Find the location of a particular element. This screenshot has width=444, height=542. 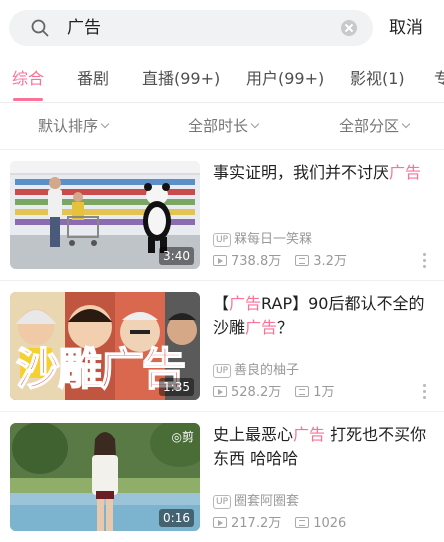

filter-bar: 默认排序 全部时长 全部分区 is located at coordinates (222, 126).